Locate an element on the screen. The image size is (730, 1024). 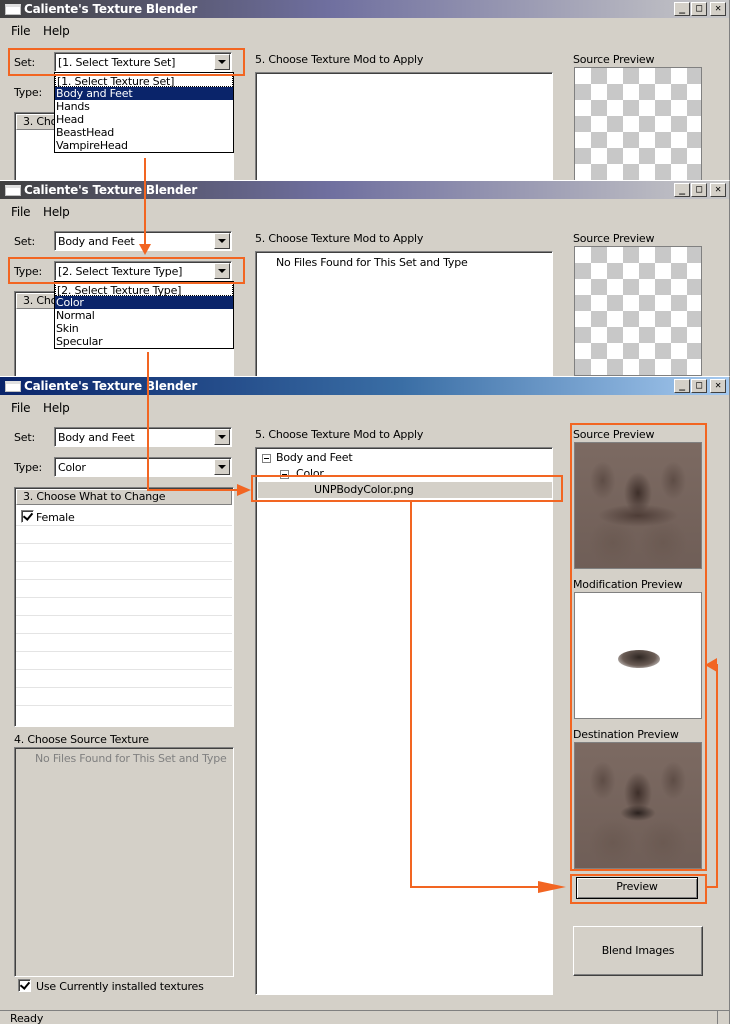
blend-images-button: Blend Images is located at coordinates (638, 951).